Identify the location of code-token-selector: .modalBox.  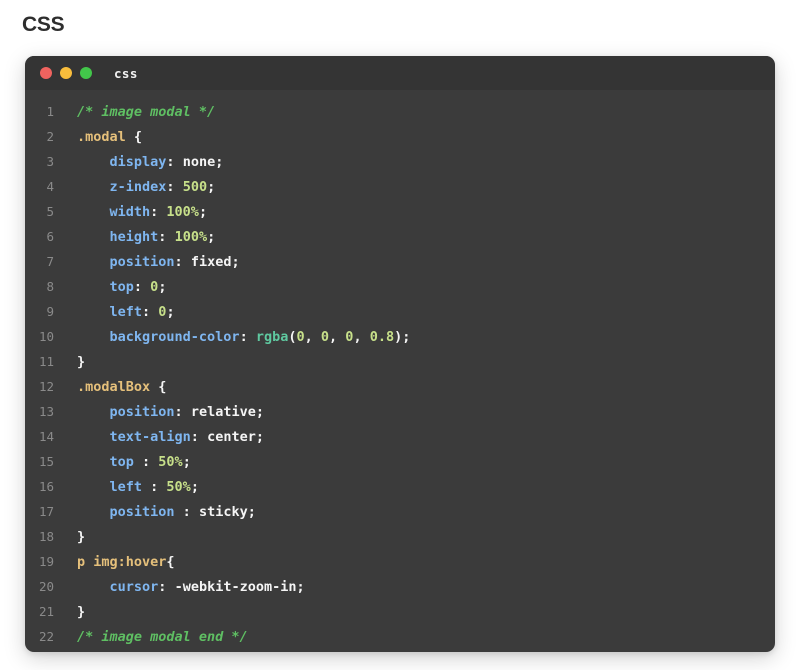
(118, 387).